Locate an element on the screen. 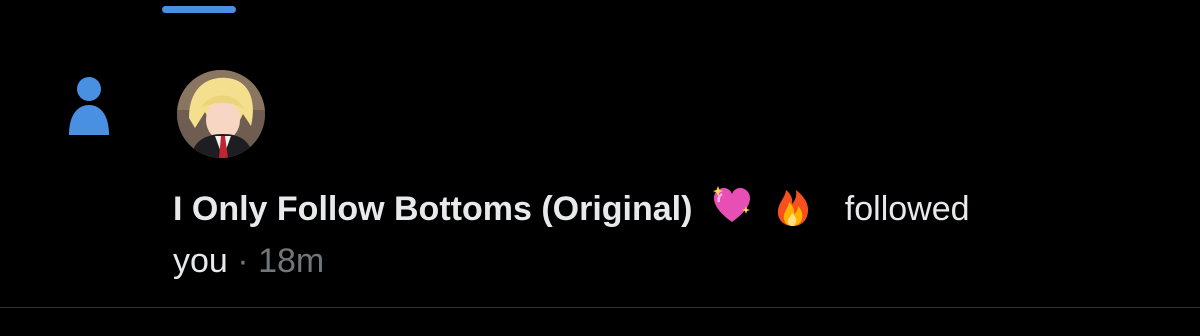 Image resolution: width=1200 pixels, height=336 pixels. person-icon is located at coordinates (89, 103).